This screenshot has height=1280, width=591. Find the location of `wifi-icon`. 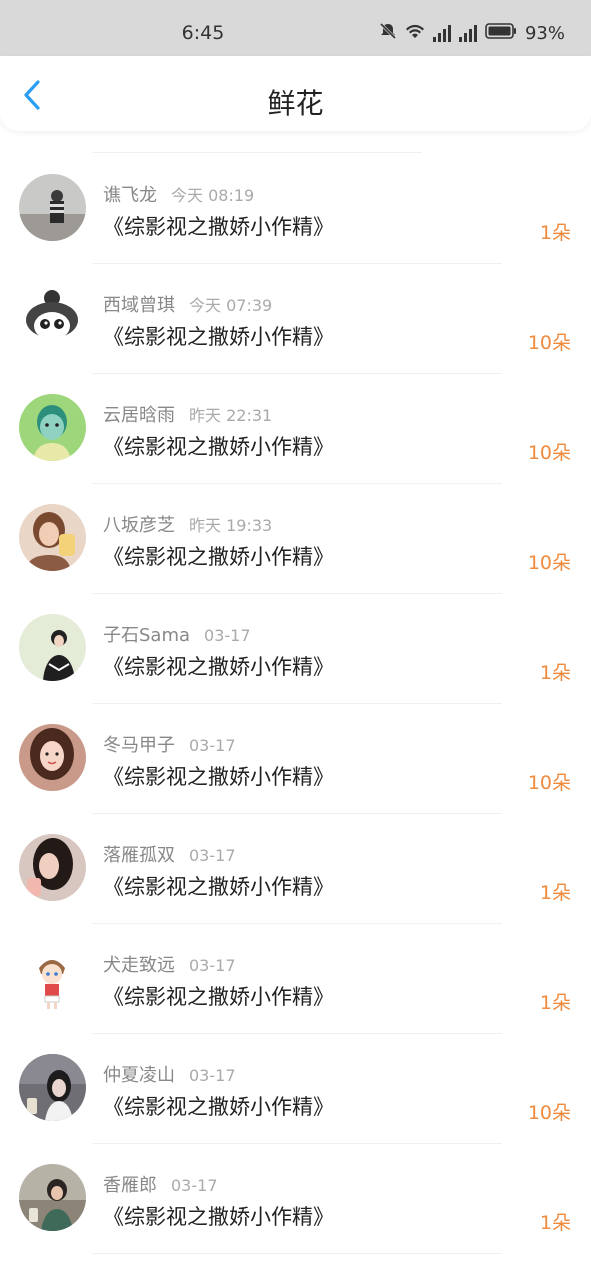

wifi-icon is located at coordinates (415, 33).